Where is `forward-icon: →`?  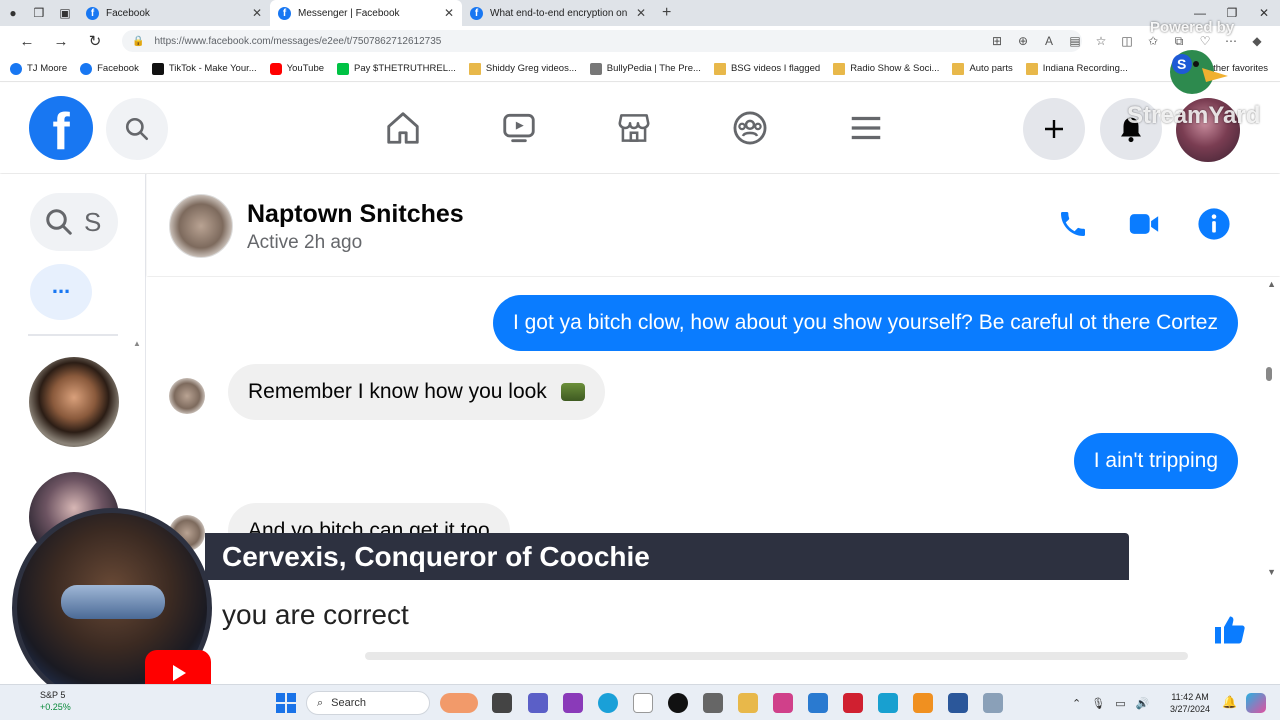 forward-icon: → is located at coordinates (61, 41).